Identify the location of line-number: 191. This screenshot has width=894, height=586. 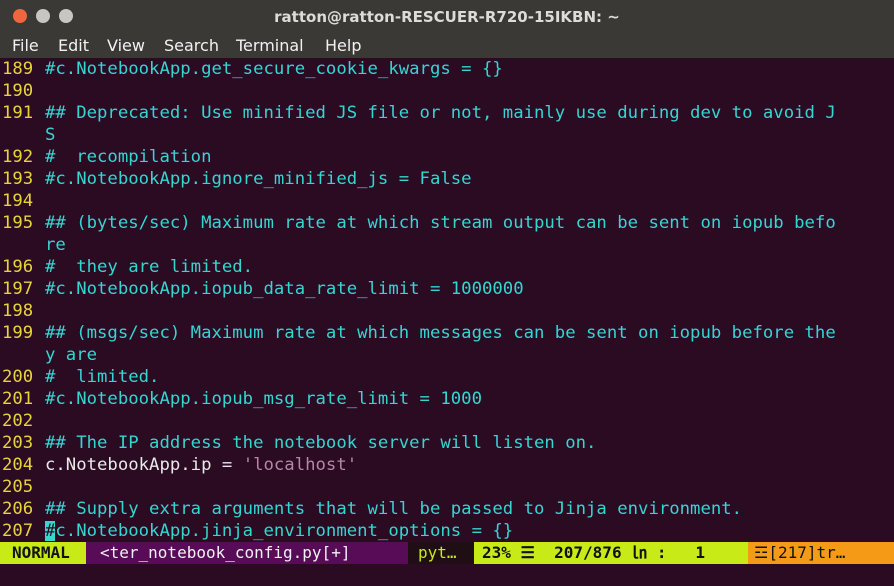
(18, 113).